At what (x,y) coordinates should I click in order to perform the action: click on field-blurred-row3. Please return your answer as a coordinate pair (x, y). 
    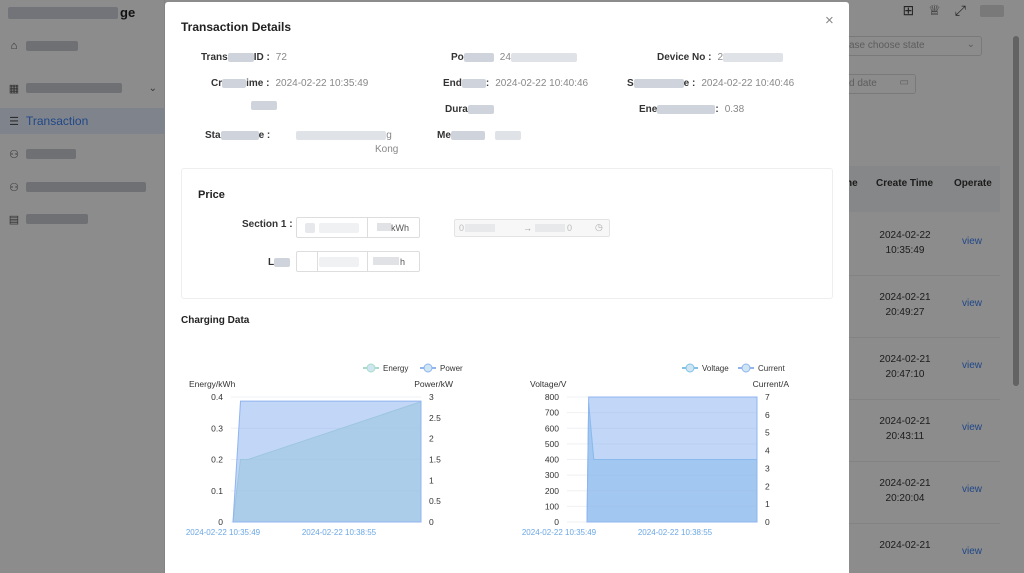
    Looking at the image, I should click on (264, 105).